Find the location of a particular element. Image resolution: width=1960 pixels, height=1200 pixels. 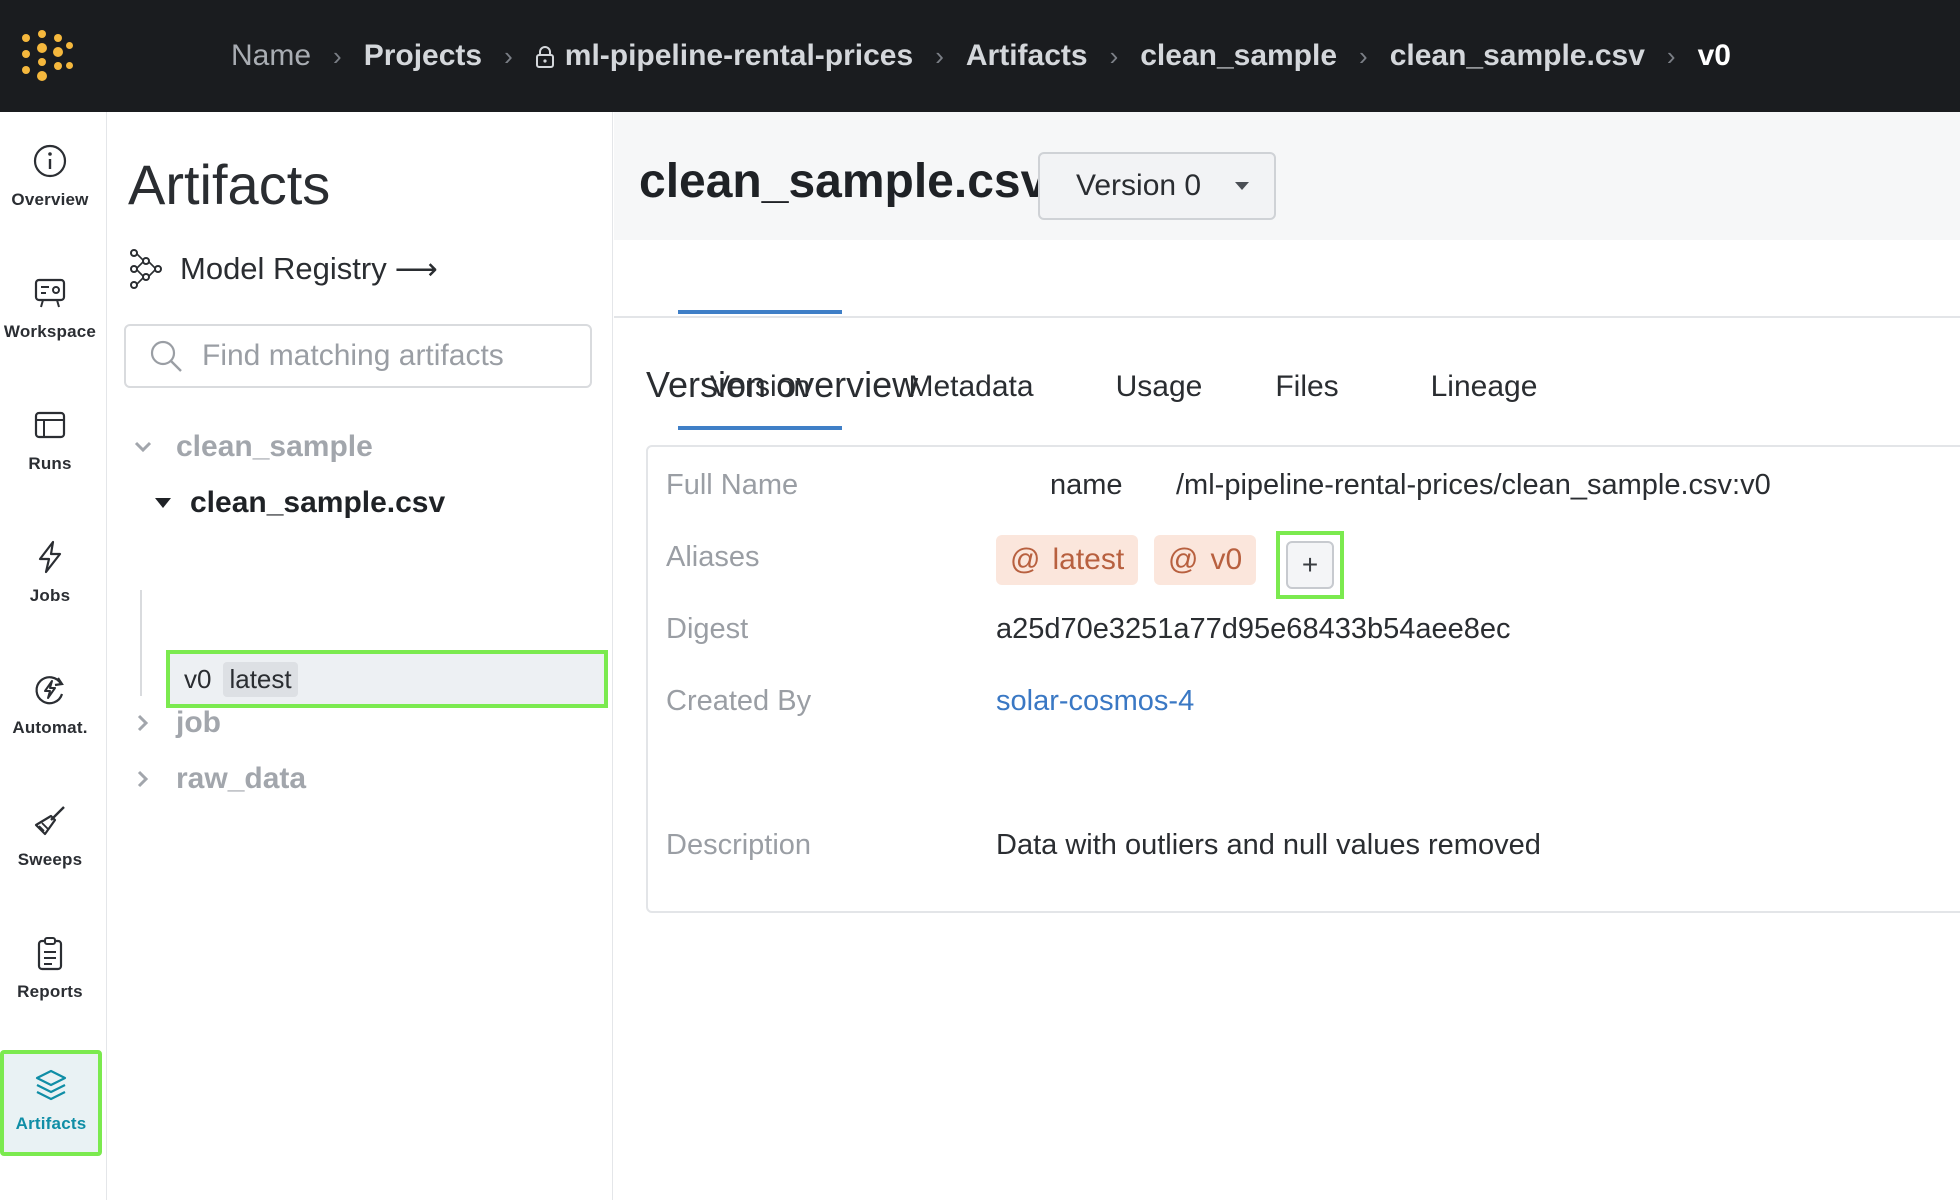

artifact-title: clean_sample.csv is located at coordinates (843, 181).